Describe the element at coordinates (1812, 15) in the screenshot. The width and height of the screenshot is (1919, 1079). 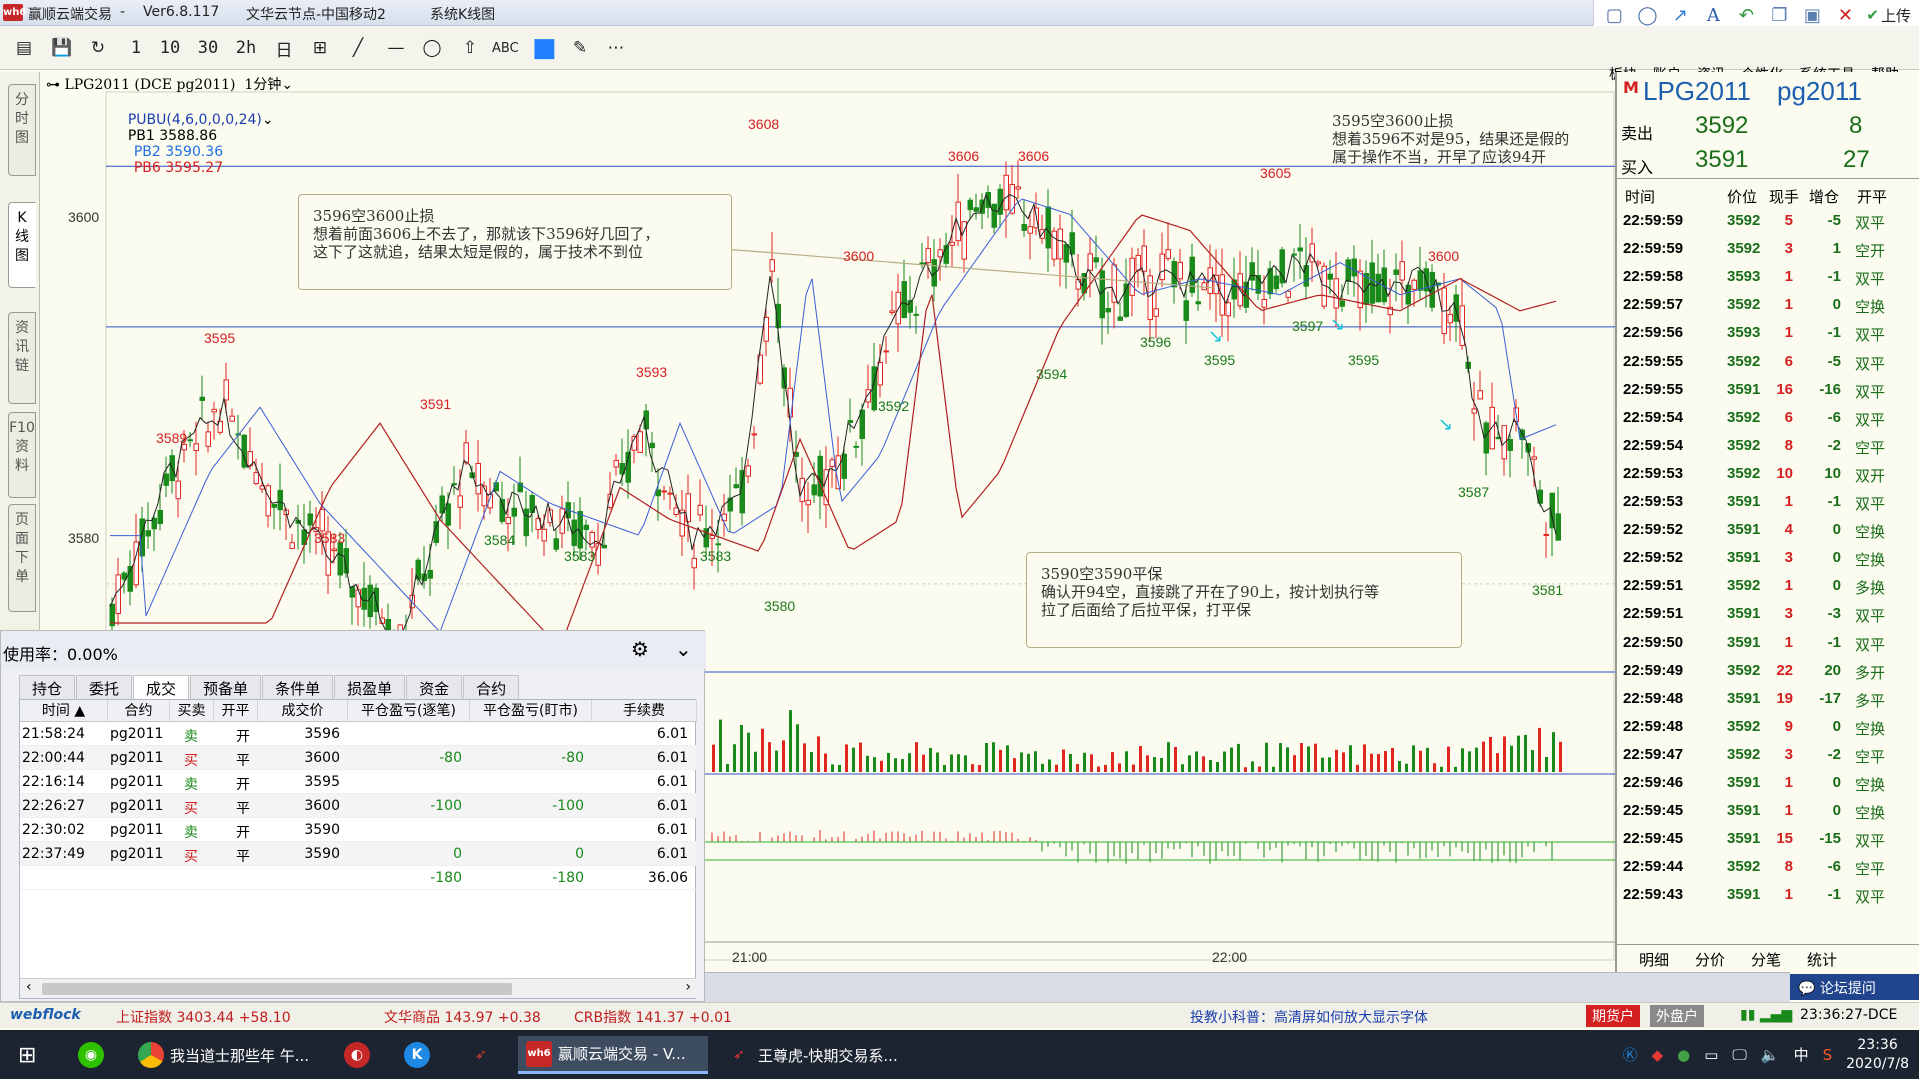
I see `save-icon: ▣` at that location.